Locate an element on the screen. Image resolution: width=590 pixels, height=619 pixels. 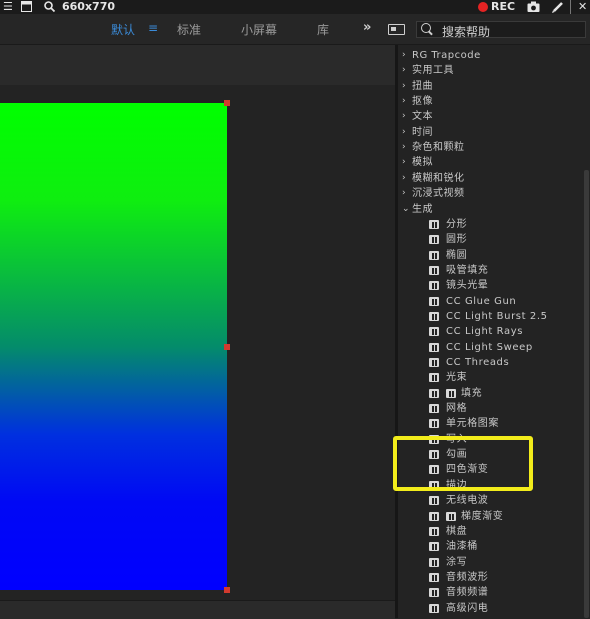
close-icon: ✕ is located at coordinates (582, 7).